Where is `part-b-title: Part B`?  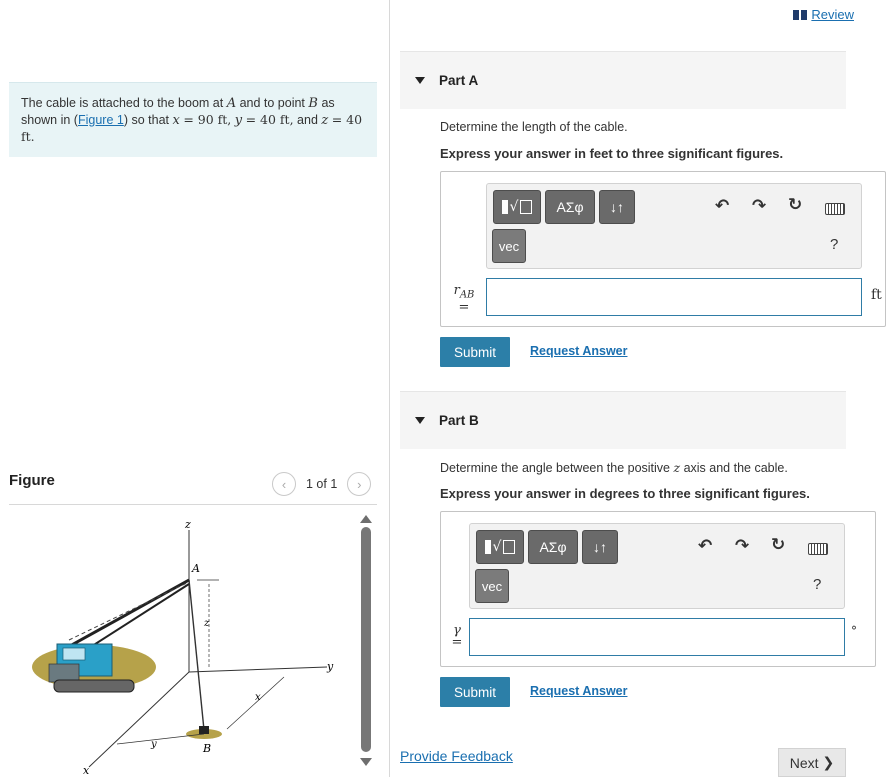
part-b-title: Part B is located at coordinates (459, 420).